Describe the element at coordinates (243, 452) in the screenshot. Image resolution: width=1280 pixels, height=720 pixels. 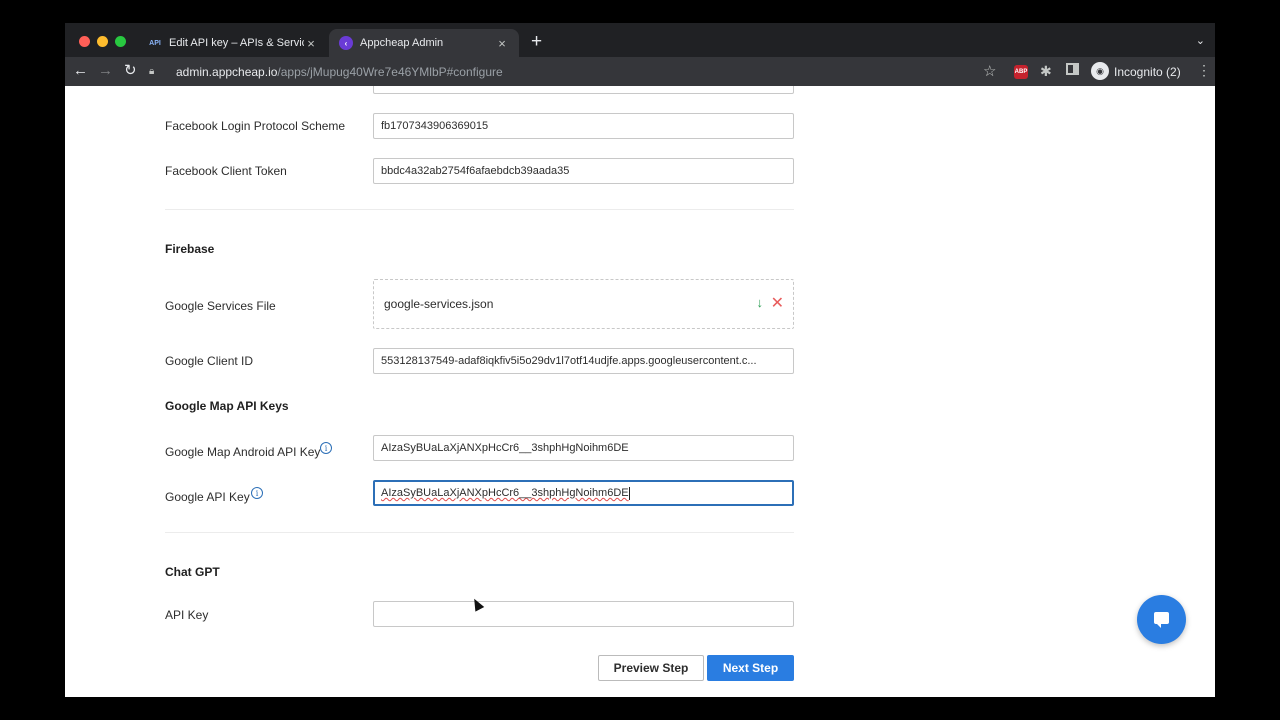
I see `android-key-label: Google Map Android API Key` at that location.